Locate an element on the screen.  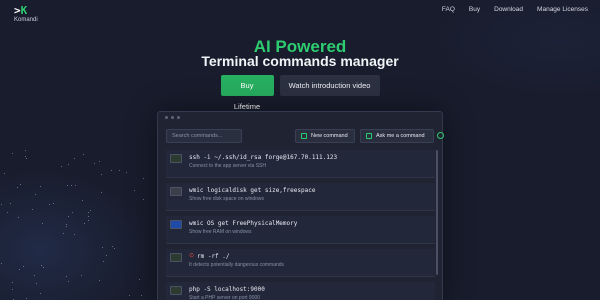
watch-video-button: Watch introduction video is located at coordinates (329, 85).